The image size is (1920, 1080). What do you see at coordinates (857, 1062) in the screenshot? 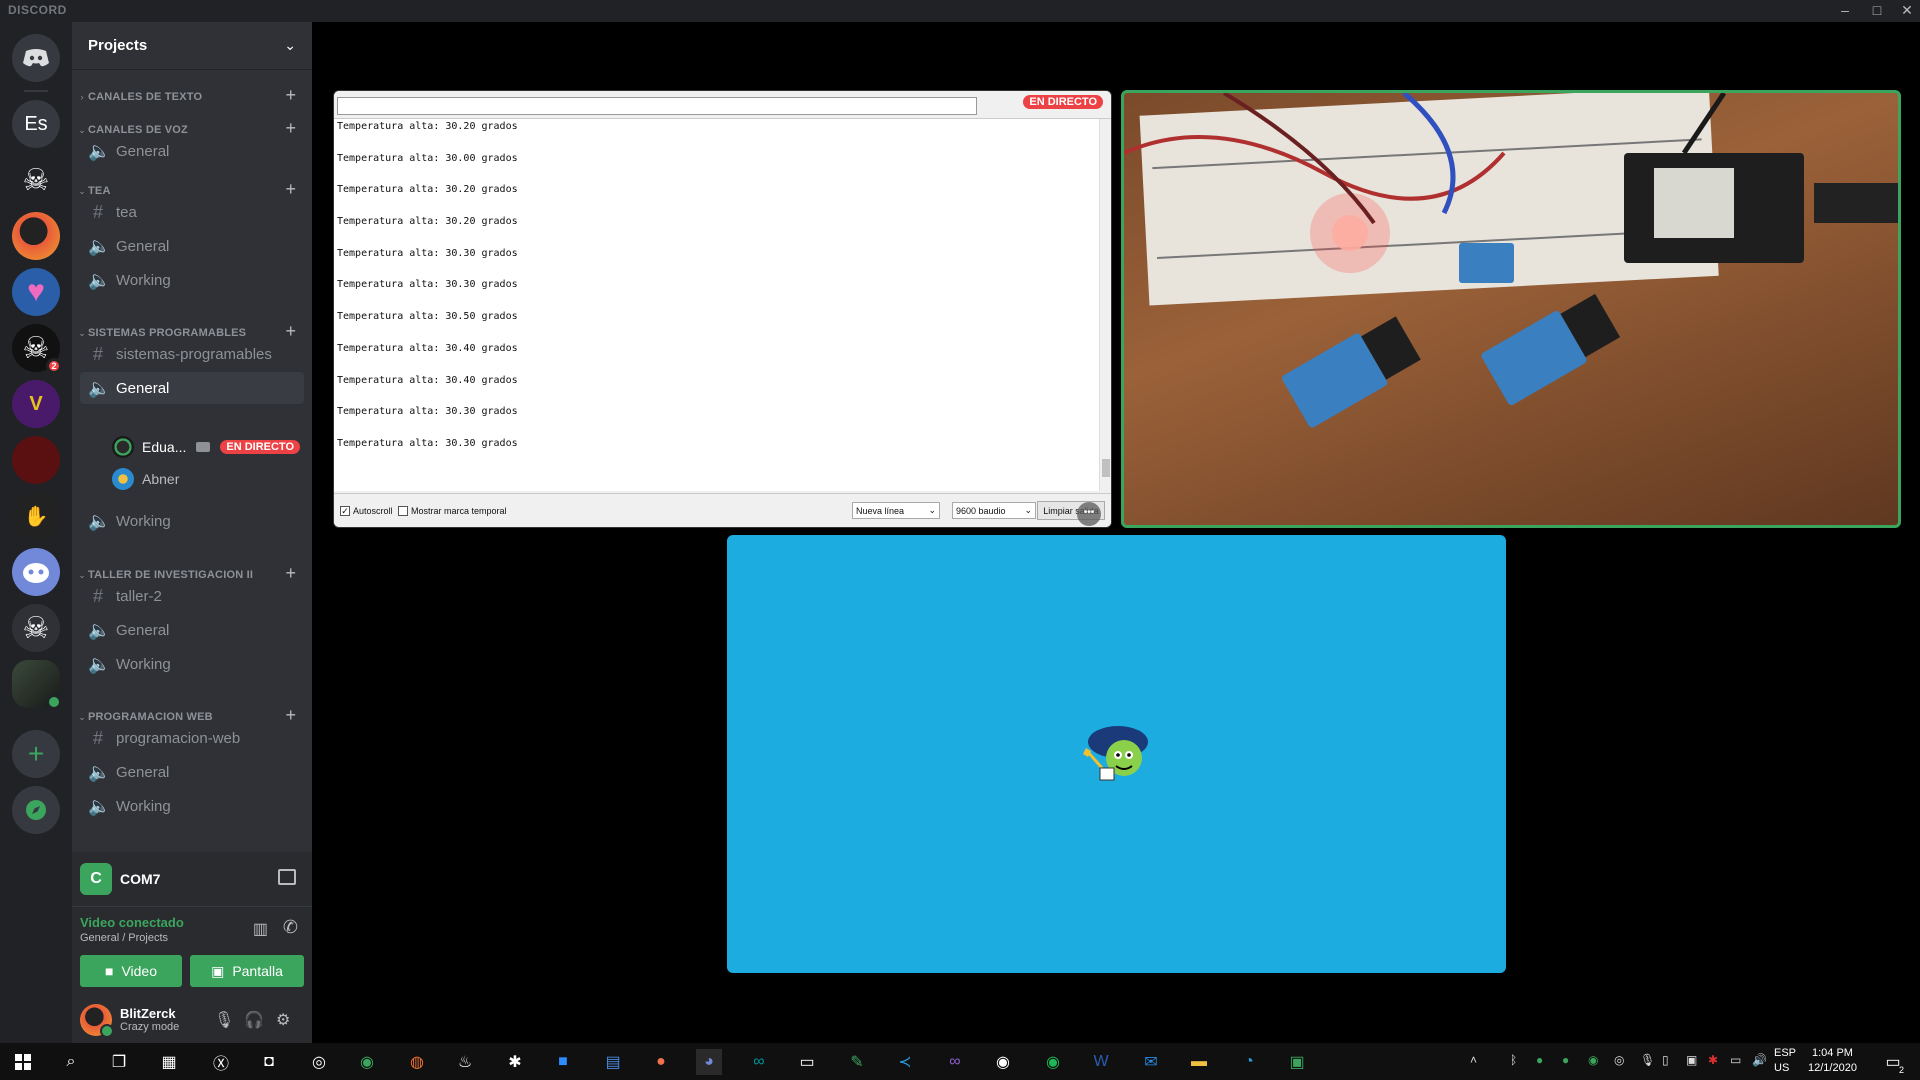
I see `app-icon: ✎` at bounding box center [857, 1062].